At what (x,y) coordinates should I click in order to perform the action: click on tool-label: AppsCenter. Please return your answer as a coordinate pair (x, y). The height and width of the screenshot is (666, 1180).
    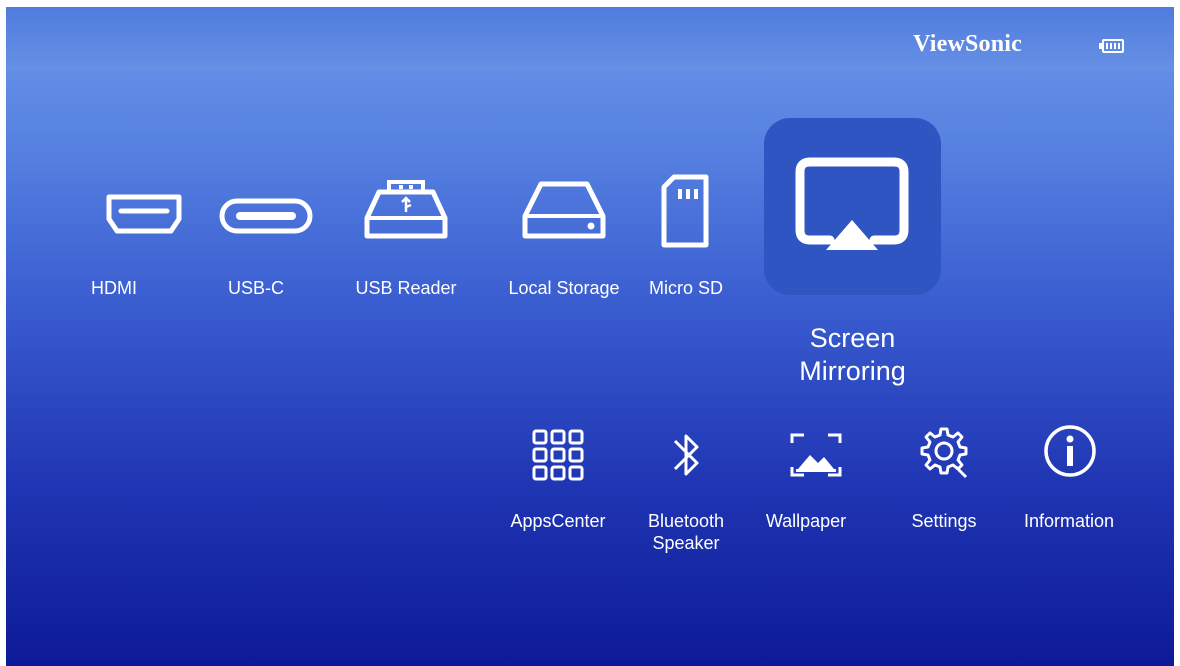
    Looking at the image, I should click on (558, 521).